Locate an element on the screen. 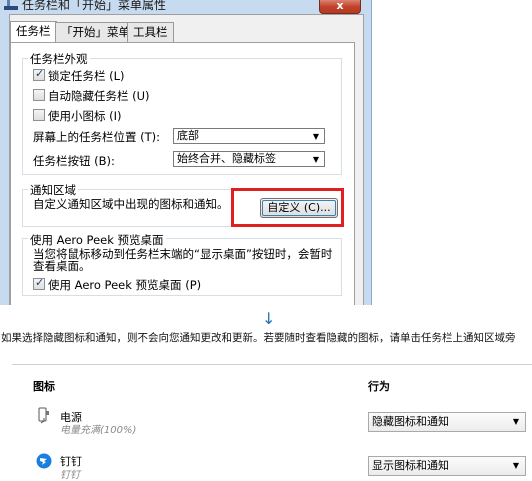 This screenshot has width=532, height=481. autohide-label: 自动隐藏任务栏 (U) is located at coordinates (99, 96).